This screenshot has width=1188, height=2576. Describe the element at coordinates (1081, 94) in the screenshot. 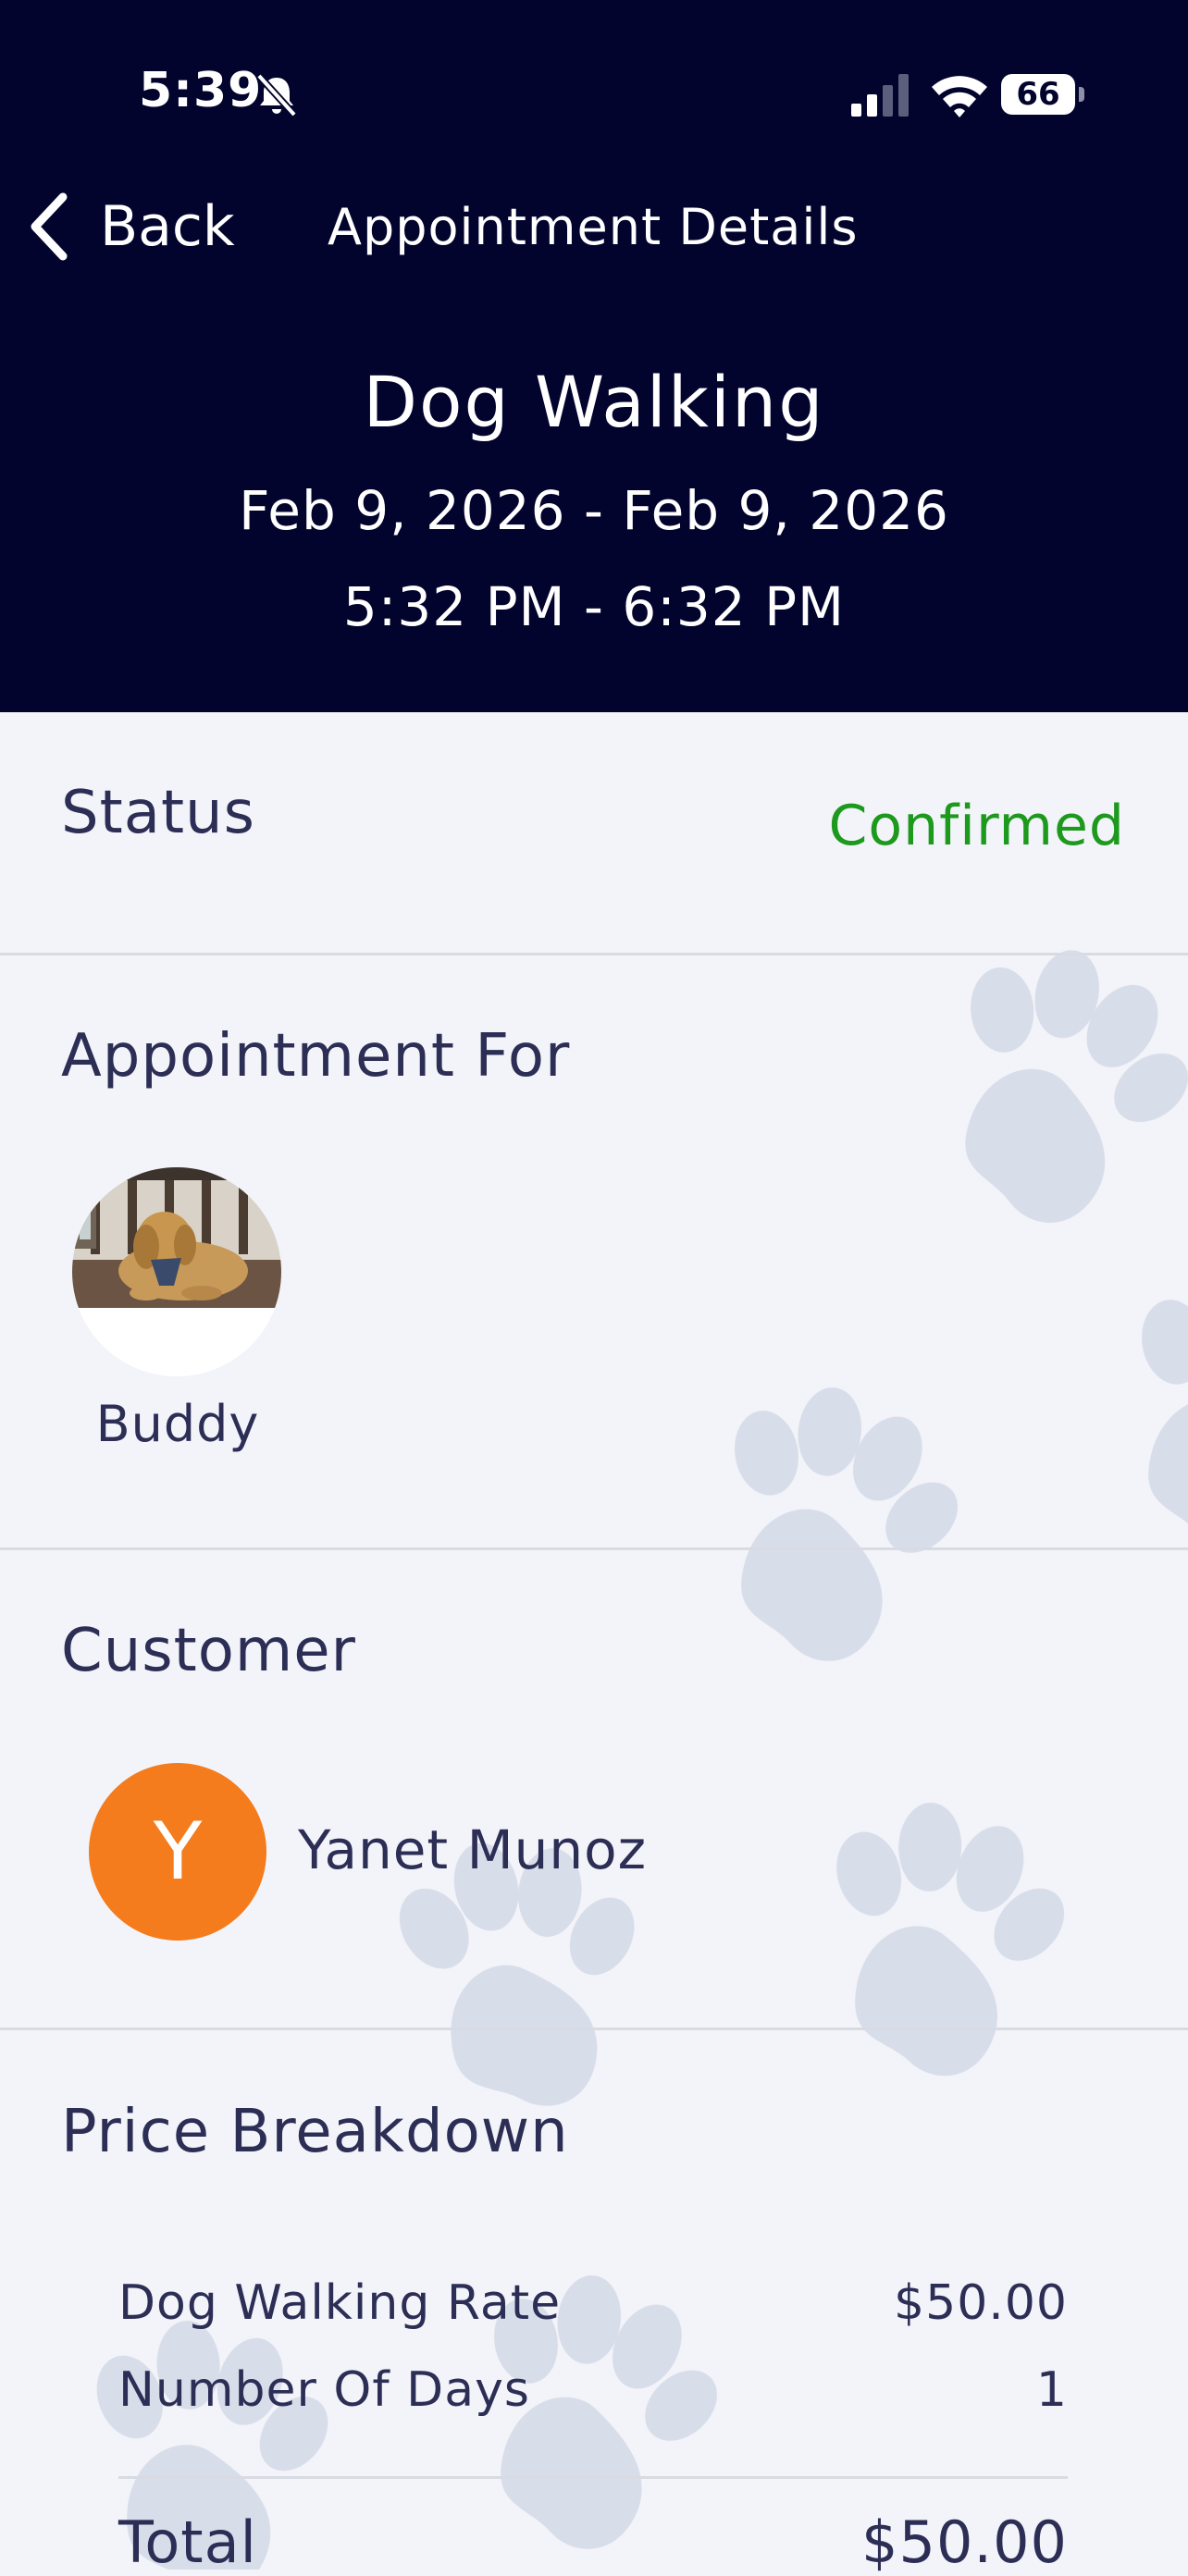

I see `battery-cap` at that location.